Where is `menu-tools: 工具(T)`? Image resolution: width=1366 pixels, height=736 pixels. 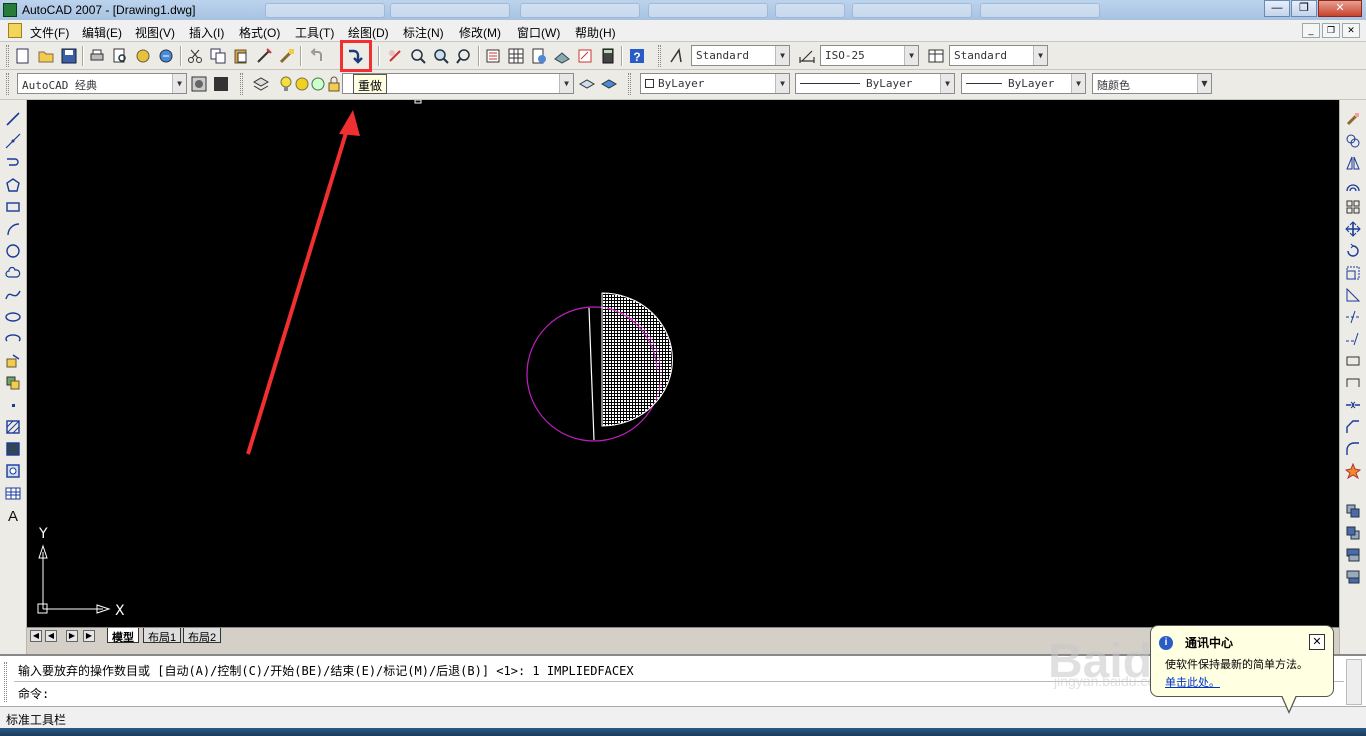
menu-tools: 工具(T) is located at coordinates (314, 32).